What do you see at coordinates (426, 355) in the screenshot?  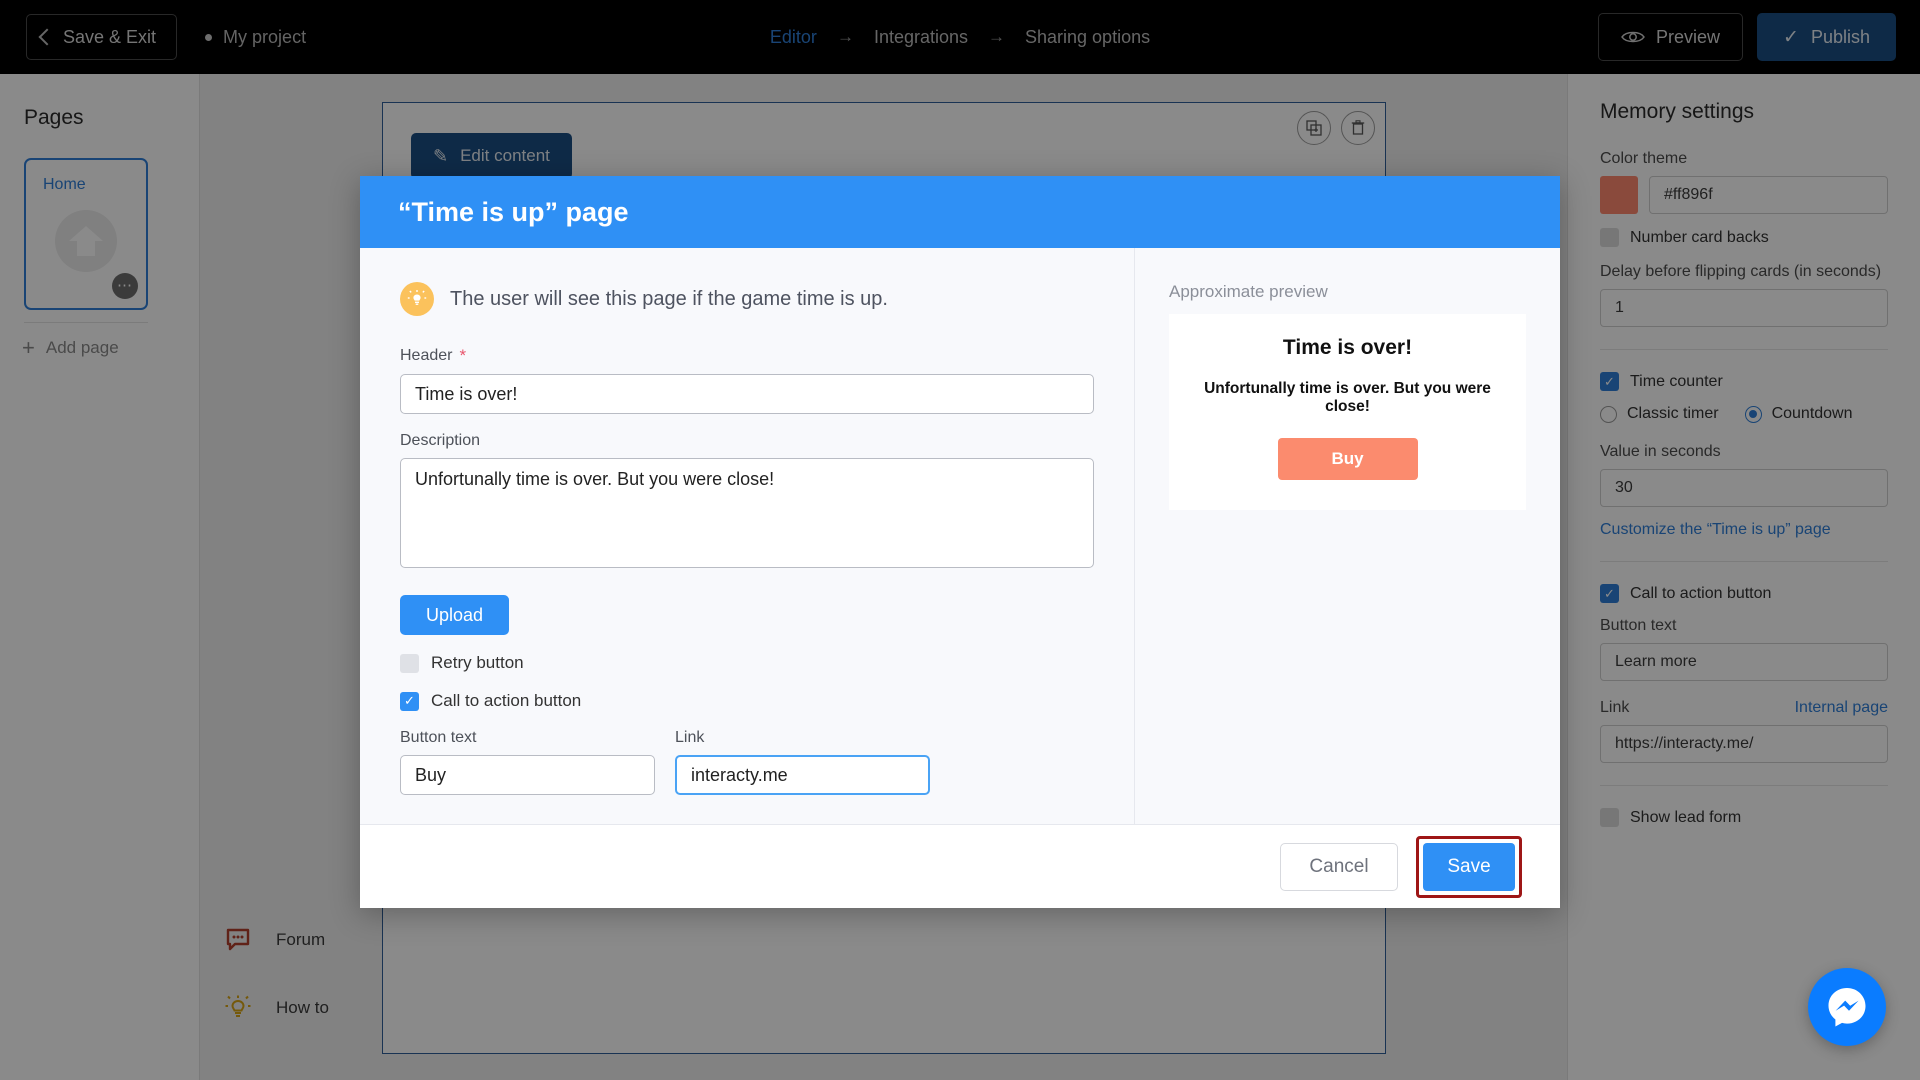 I see `header-label-text: Header` at bounding box center [426, 355].